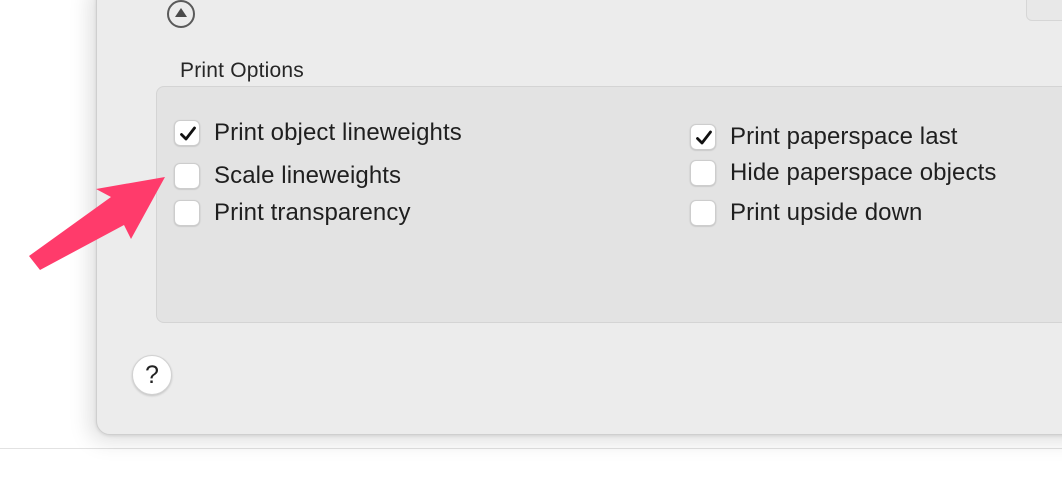 Image resolution: width=1062 pixels, height=480 pixels. What do you see at coordinates (308, 175) in the screenshot?
I see `scale-lineweights-label: Scale lineweights` at bounding box center [308, 175].